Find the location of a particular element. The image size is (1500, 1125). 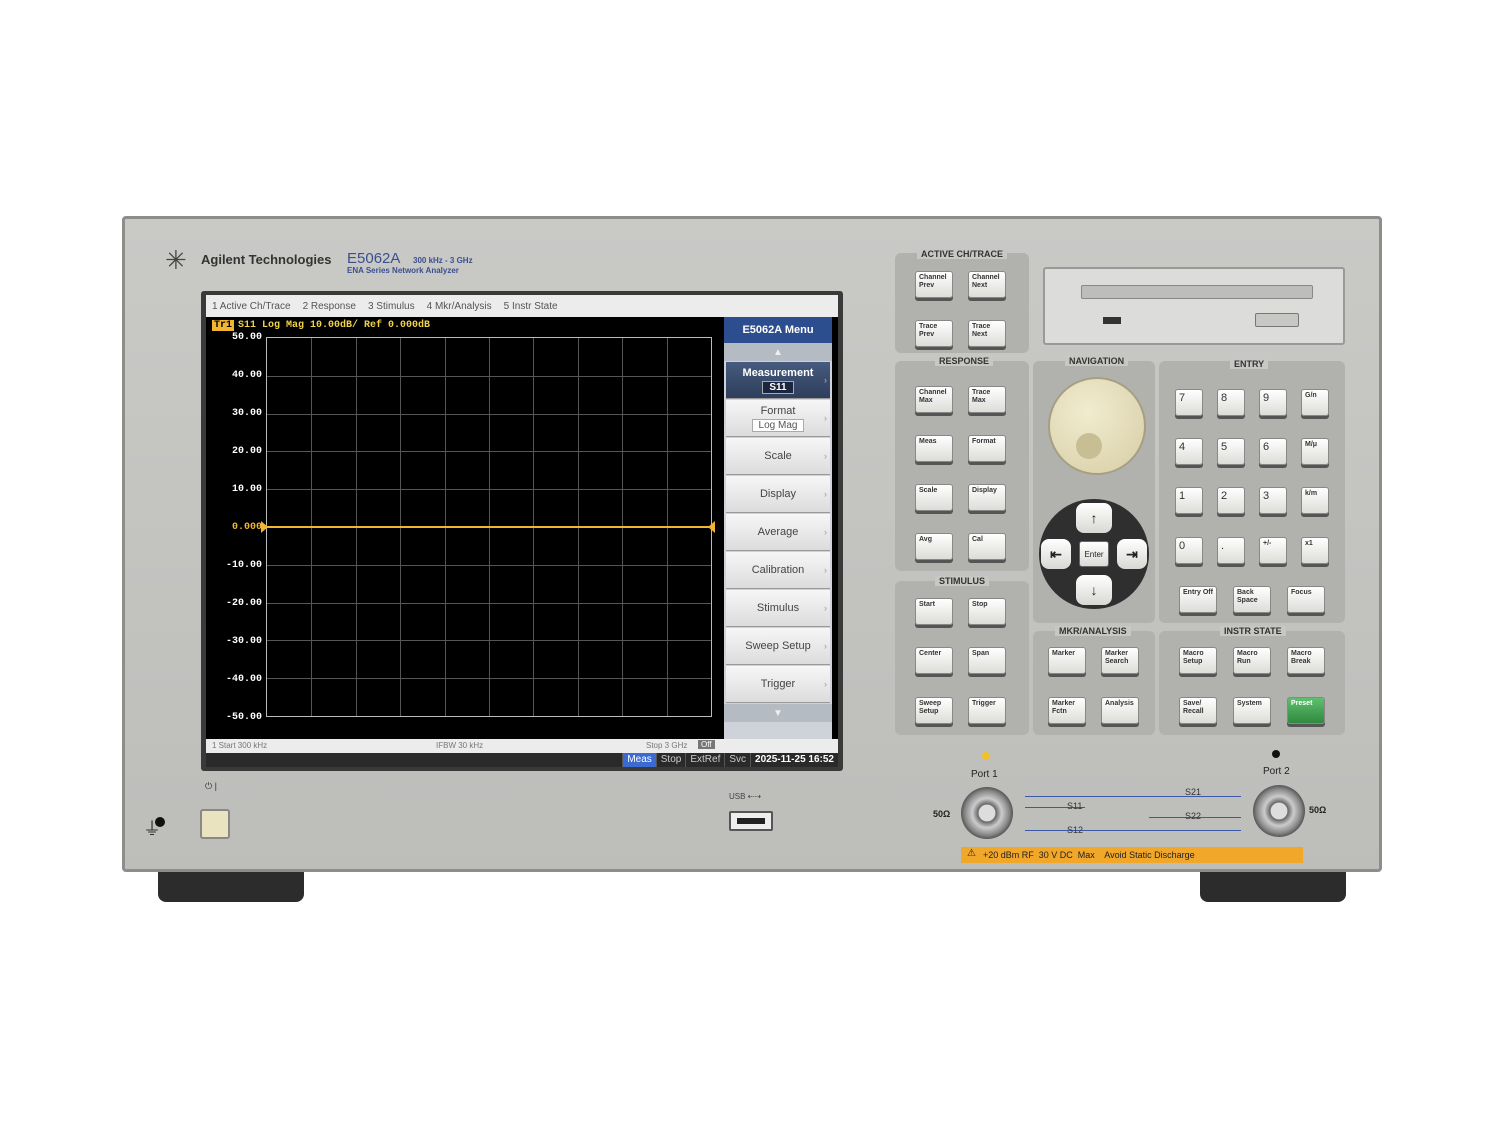

menu-instr-state: 5 Instr State is located at coordinates (531, 306).